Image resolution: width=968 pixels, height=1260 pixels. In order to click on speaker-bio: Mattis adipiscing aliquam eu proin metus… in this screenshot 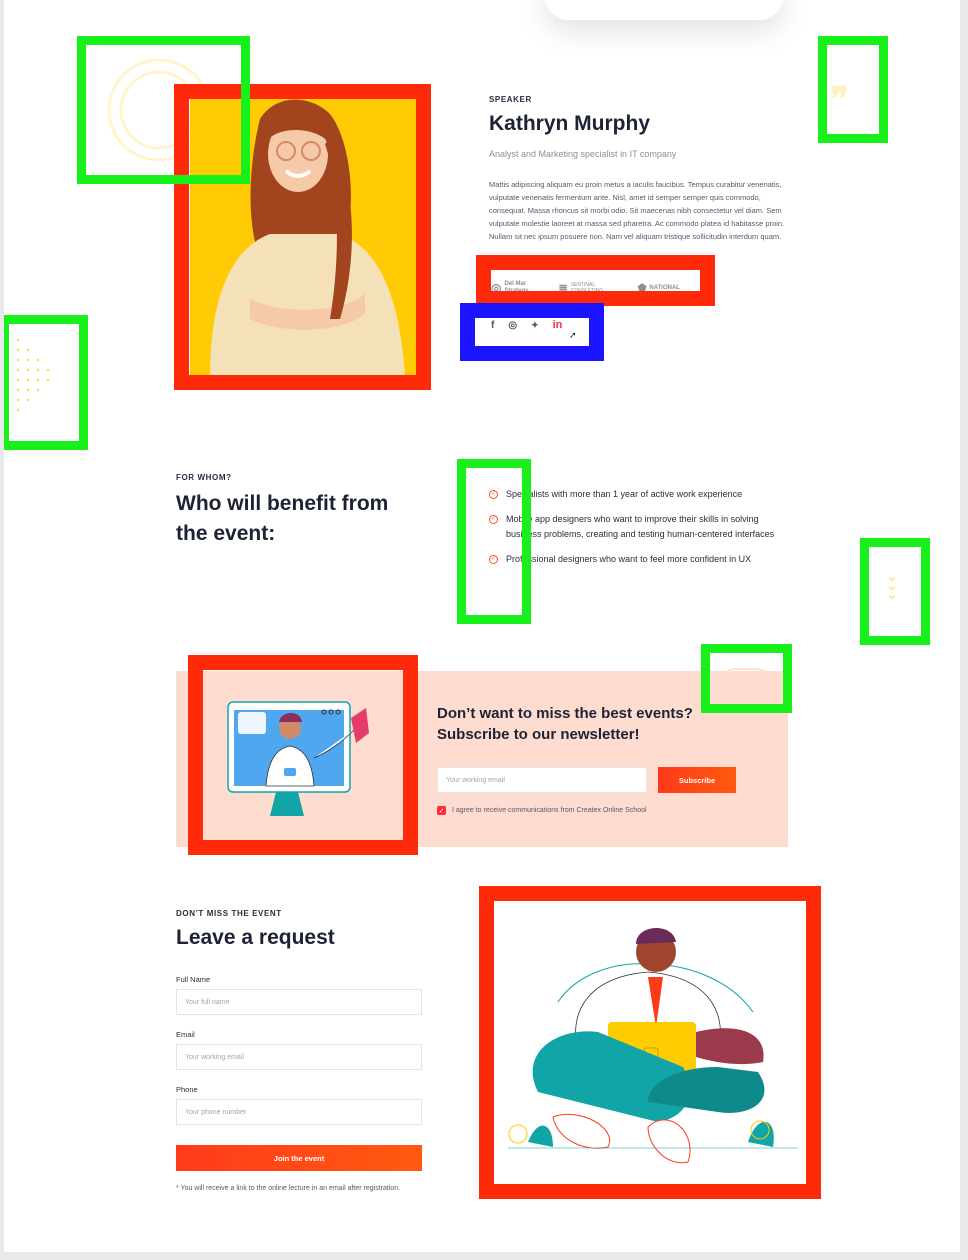, I will do `click(637, 210)`.